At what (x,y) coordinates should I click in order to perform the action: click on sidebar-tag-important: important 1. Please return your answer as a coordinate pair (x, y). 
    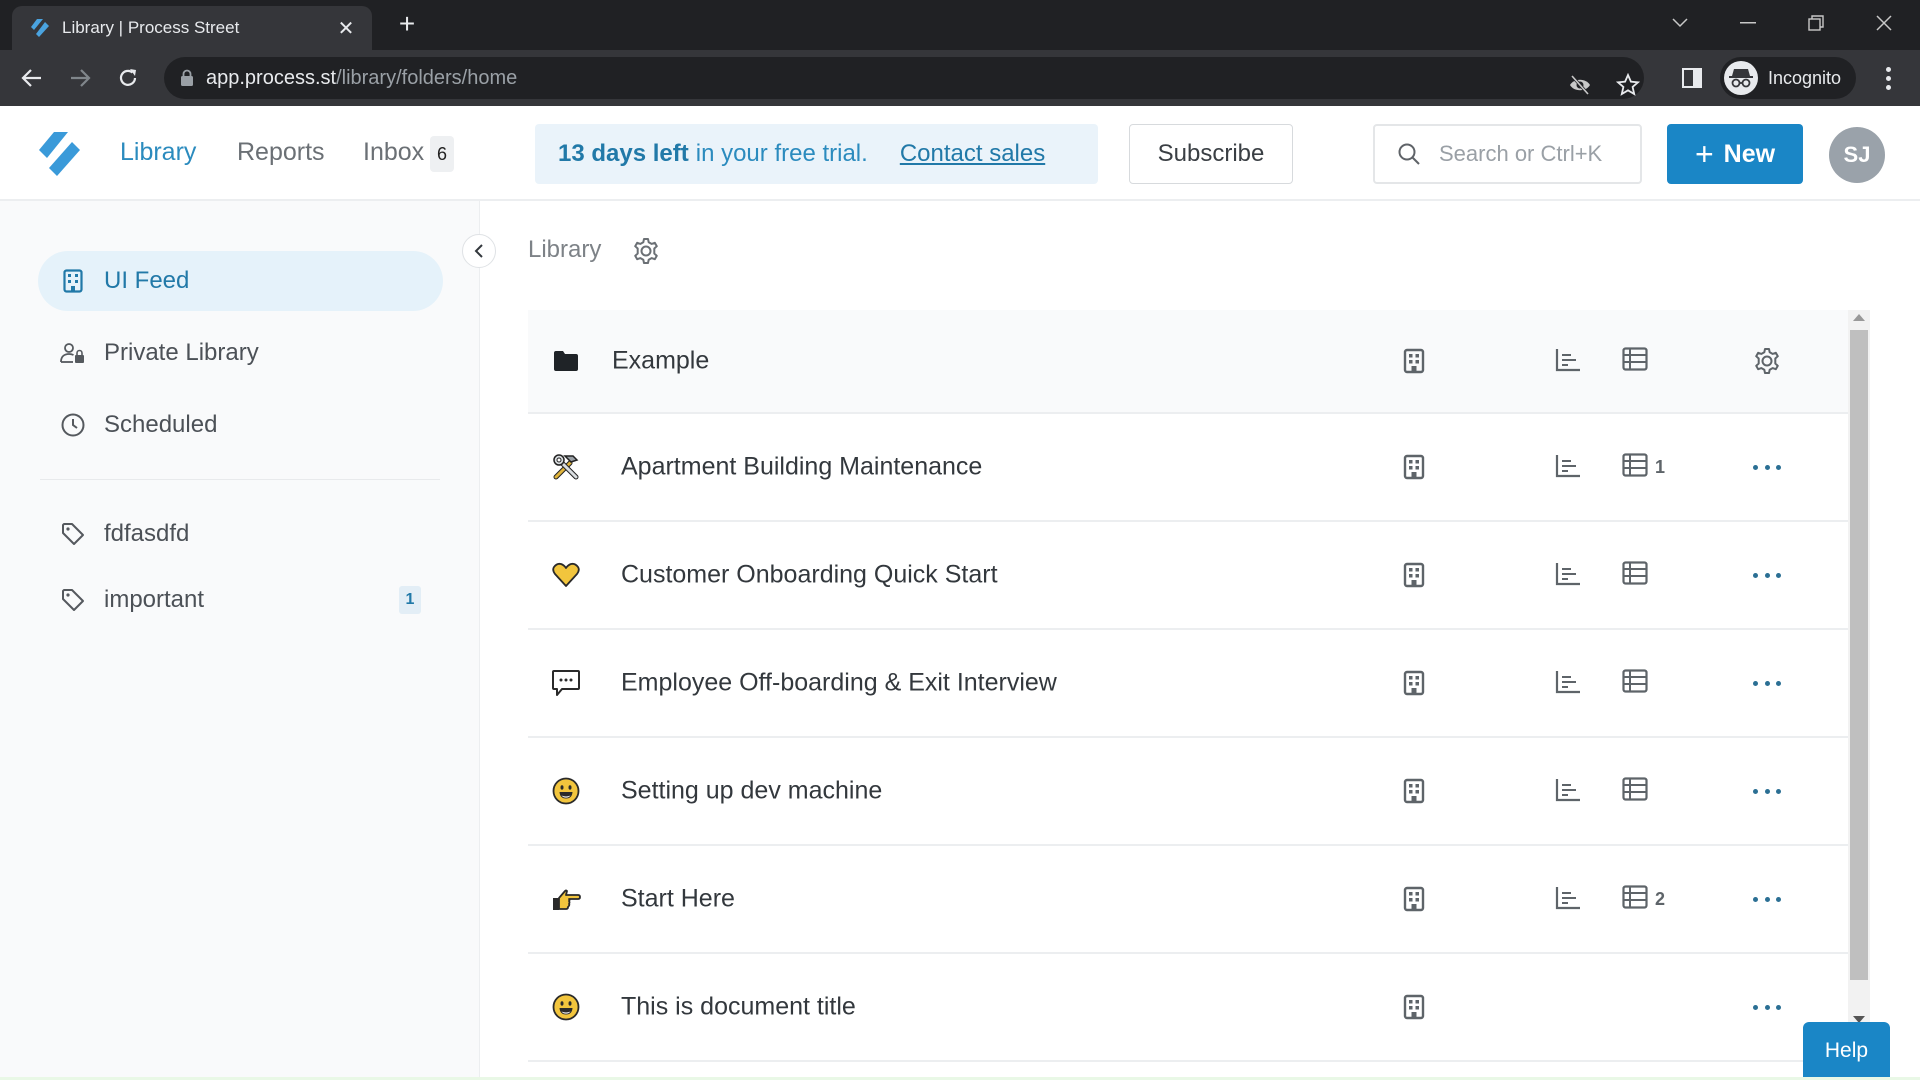
    Looking at the image, I should click on (240, 600).